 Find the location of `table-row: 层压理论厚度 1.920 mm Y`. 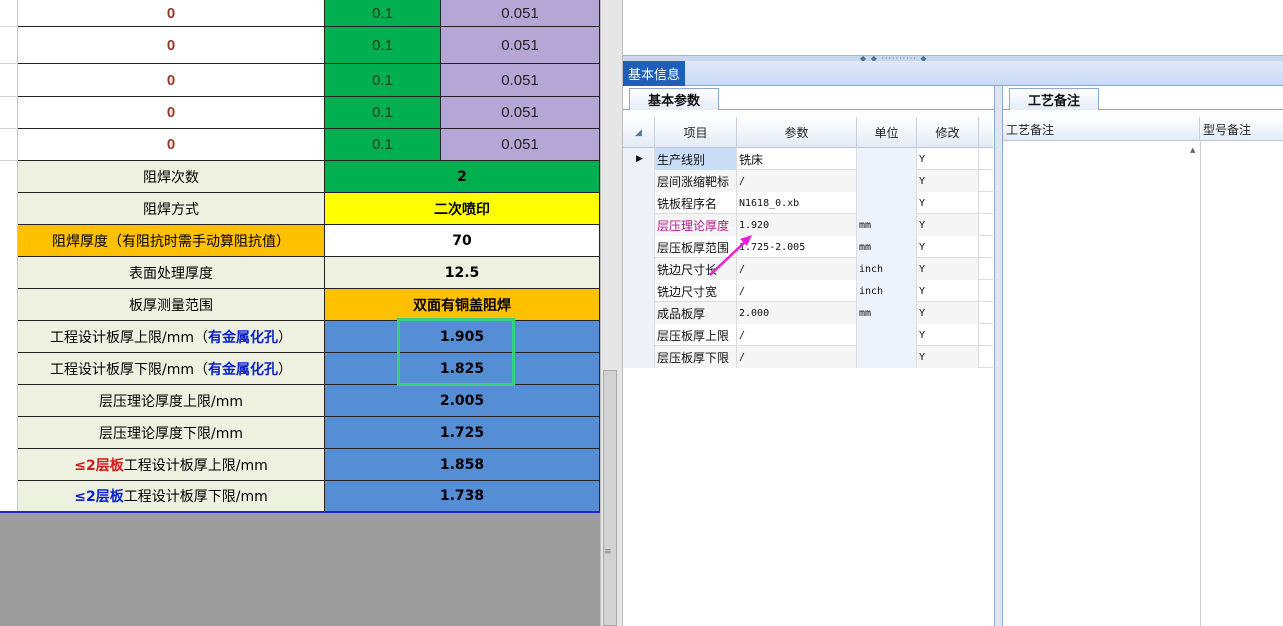

table-row: 层压理论厚度 1.920 mm Y is located at coordinates (808, 225).